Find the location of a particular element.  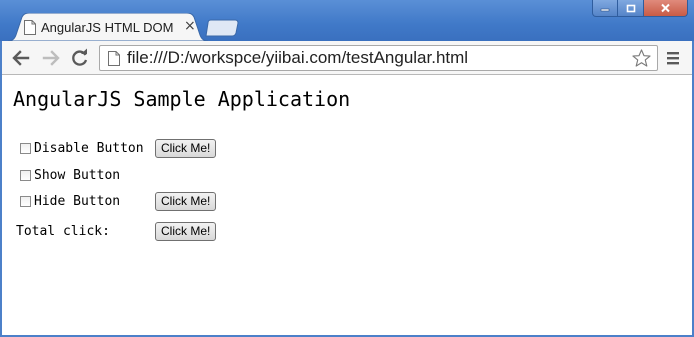

reload-icon is located at coordinates (80, 58).